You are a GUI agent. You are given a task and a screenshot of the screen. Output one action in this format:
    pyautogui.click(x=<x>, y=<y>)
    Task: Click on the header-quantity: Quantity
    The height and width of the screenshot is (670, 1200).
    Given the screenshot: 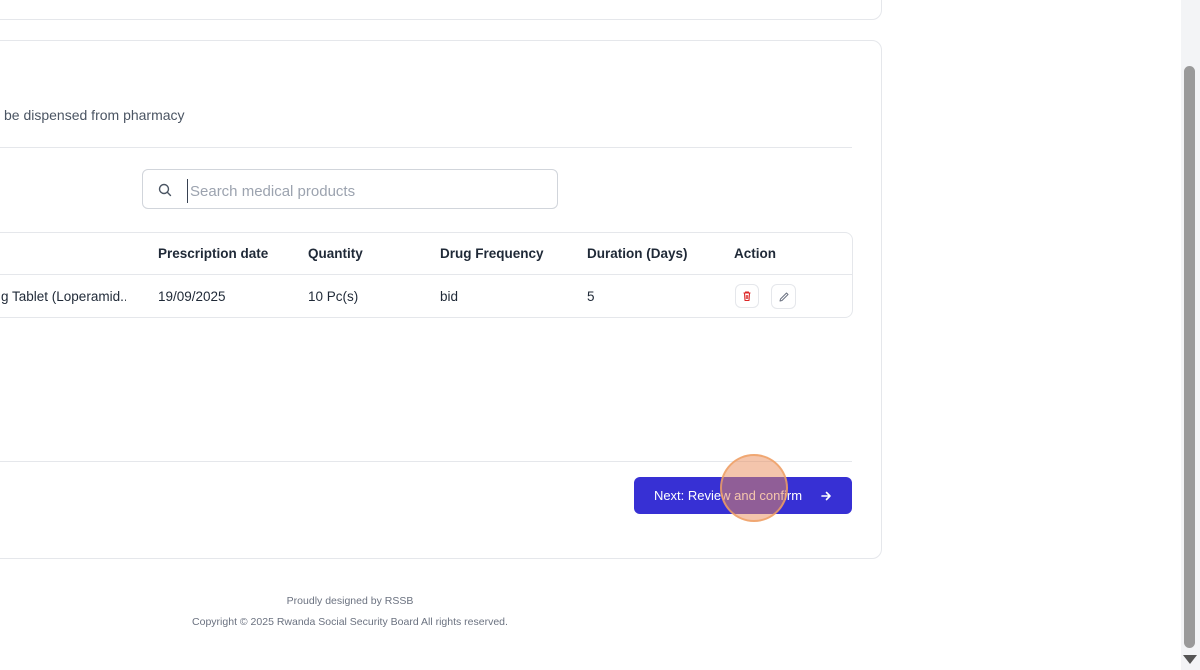 What is the action you would take?
    pyautogui.click(x=335, y=253)
    